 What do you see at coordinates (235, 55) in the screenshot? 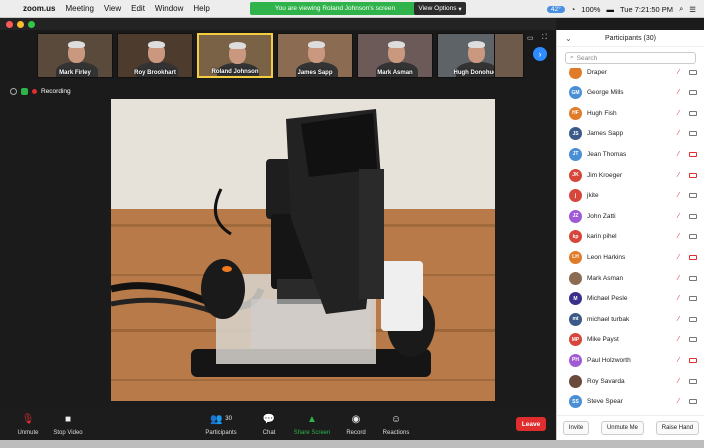
I see `thumbnail-roland-johnson: Roland Johnson` at bounding box center [235, 55].